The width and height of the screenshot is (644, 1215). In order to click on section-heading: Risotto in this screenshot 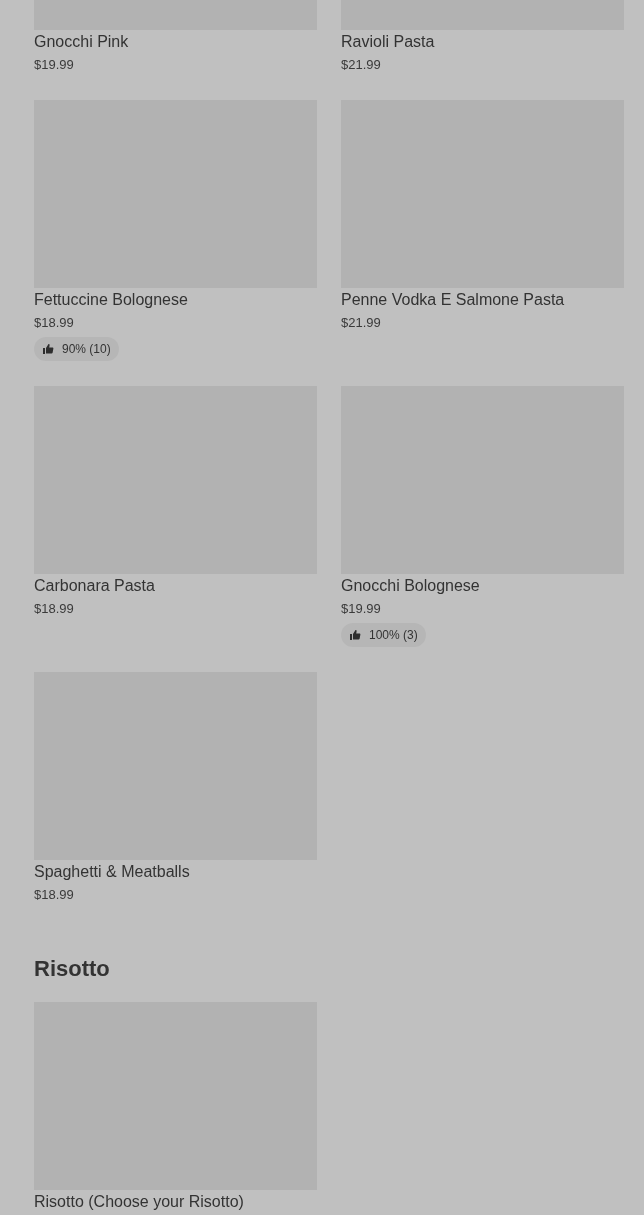, I will do `click(72, 969)`.